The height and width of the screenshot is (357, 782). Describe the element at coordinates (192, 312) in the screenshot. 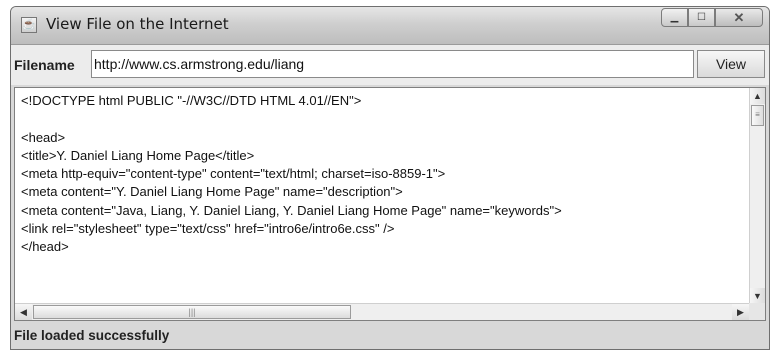

I see `horizontal-scroll-thumb: |||` at that location.